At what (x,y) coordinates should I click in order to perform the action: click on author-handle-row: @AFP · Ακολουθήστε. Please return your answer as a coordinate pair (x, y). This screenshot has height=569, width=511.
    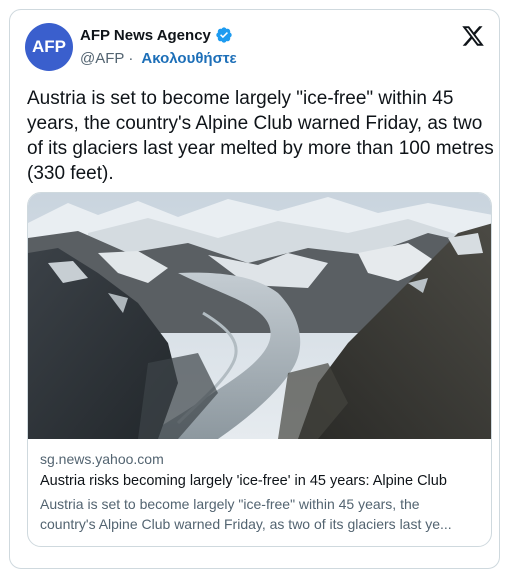
    Looking at the image, I should click on (158, 58).